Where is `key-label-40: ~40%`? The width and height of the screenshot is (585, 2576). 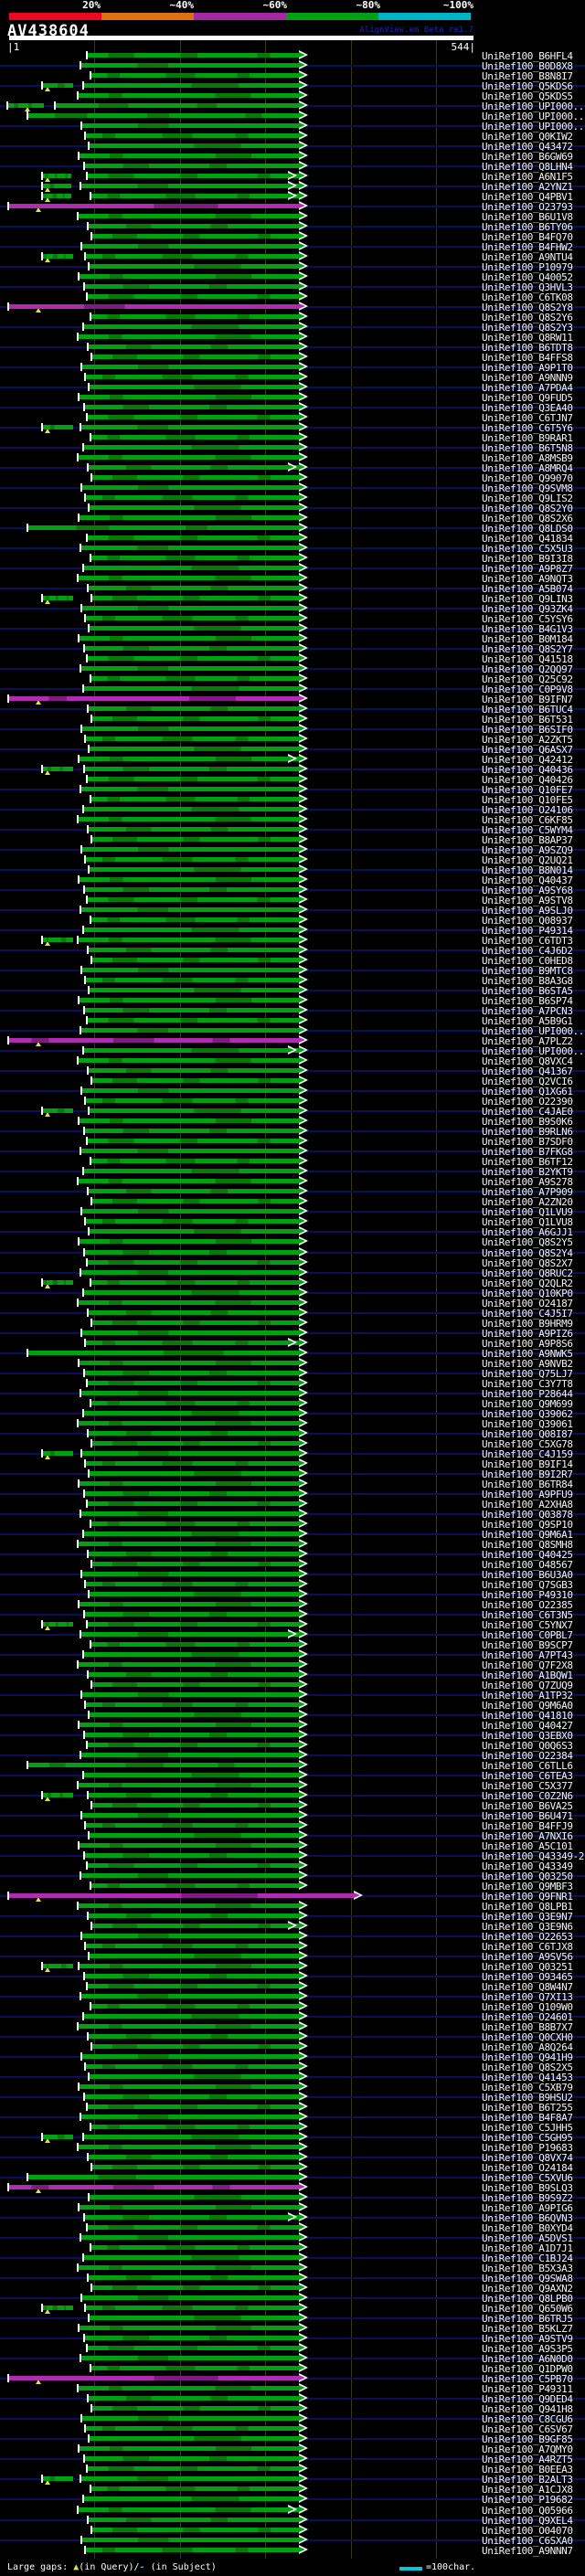
key-label-40: ~40% is located at coordinates (182, 5).